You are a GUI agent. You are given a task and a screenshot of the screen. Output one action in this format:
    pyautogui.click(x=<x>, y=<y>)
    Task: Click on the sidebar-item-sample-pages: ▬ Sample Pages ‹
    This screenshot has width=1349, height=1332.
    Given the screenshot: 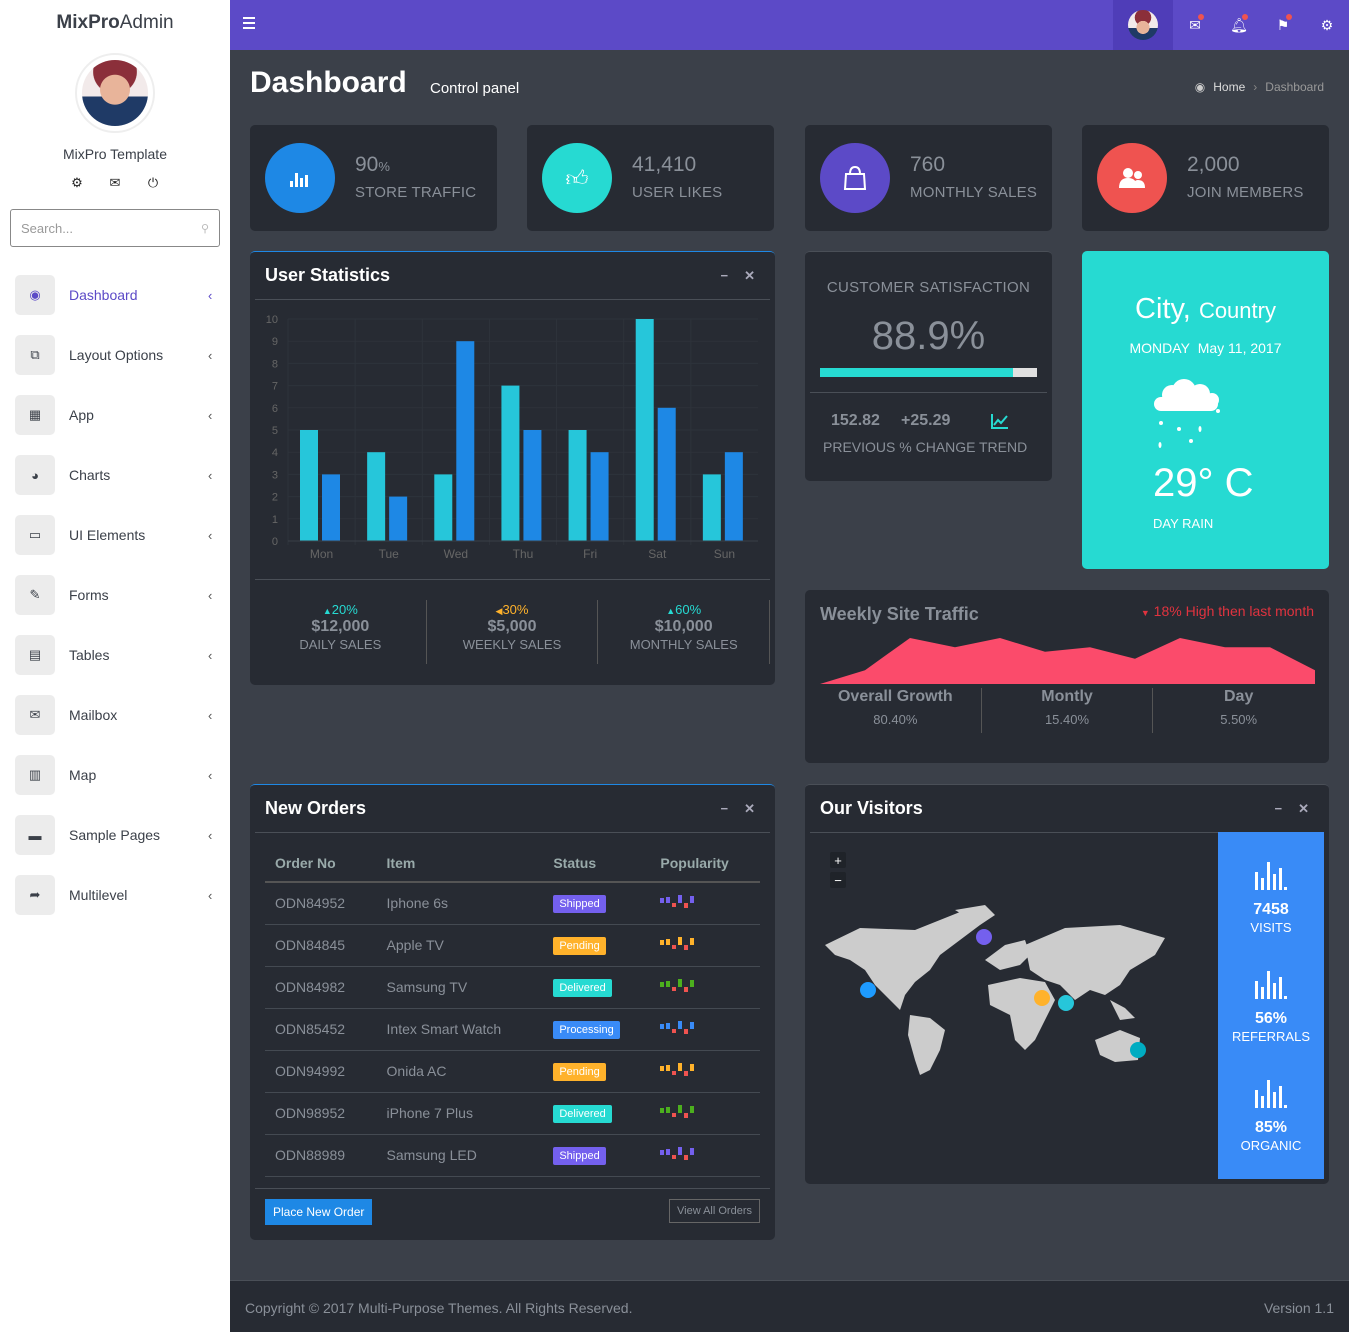 What is the action you would take?
    pyautogui.click(x=115, y=835)
    